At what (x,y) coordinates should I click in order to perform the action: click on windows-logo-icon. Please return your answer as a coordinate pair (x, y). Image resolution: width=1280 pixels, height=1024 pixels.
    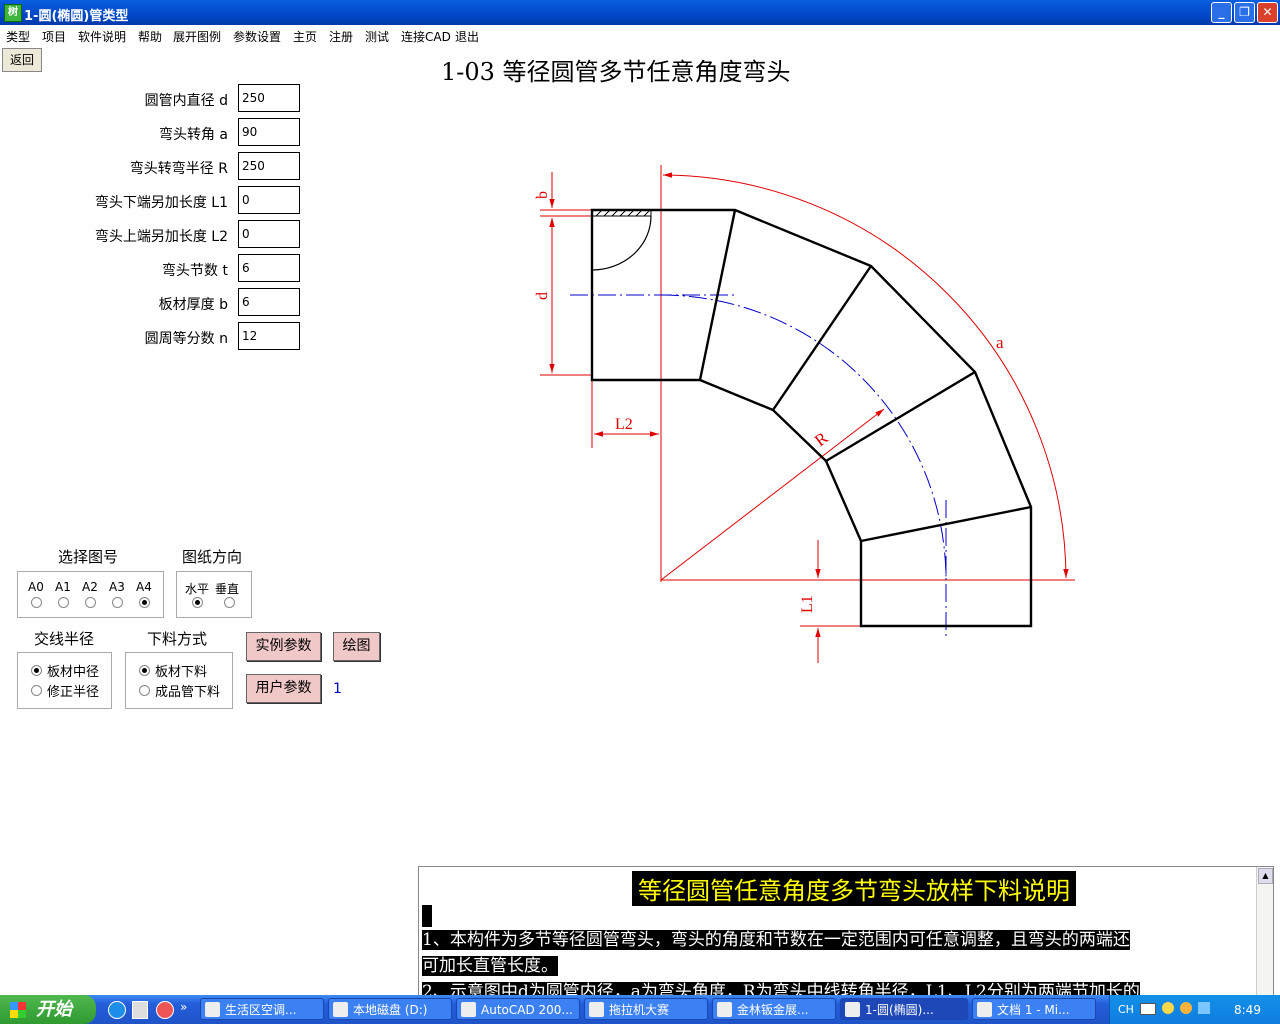
    Looking at the image, I should click on (18, 1010).